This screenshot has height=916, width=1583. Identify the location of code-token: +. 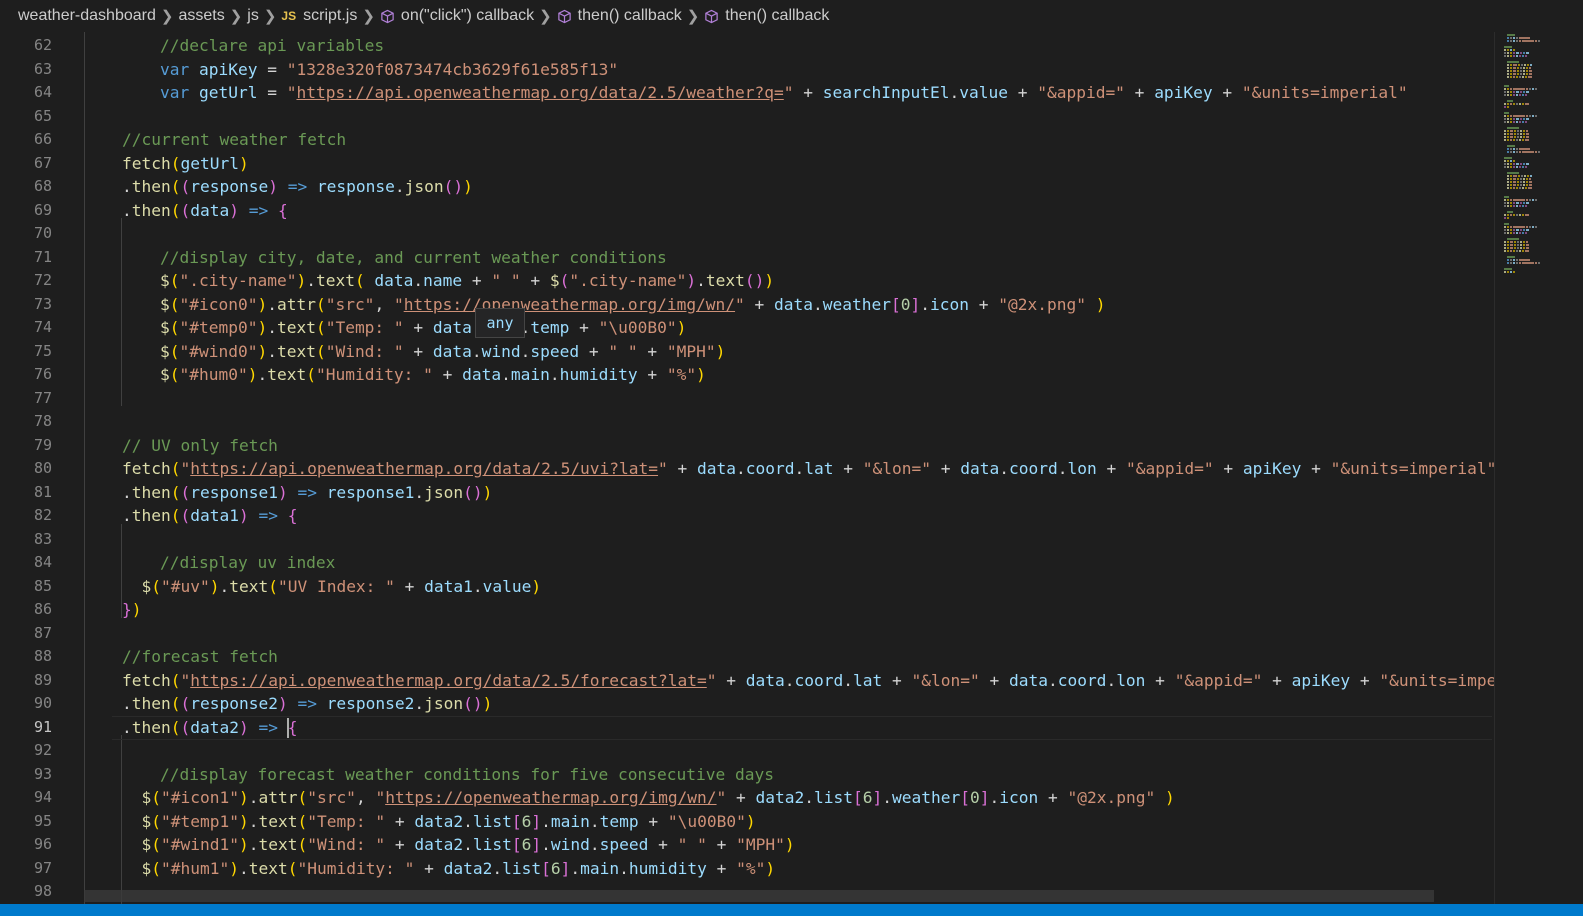
(984, 304).